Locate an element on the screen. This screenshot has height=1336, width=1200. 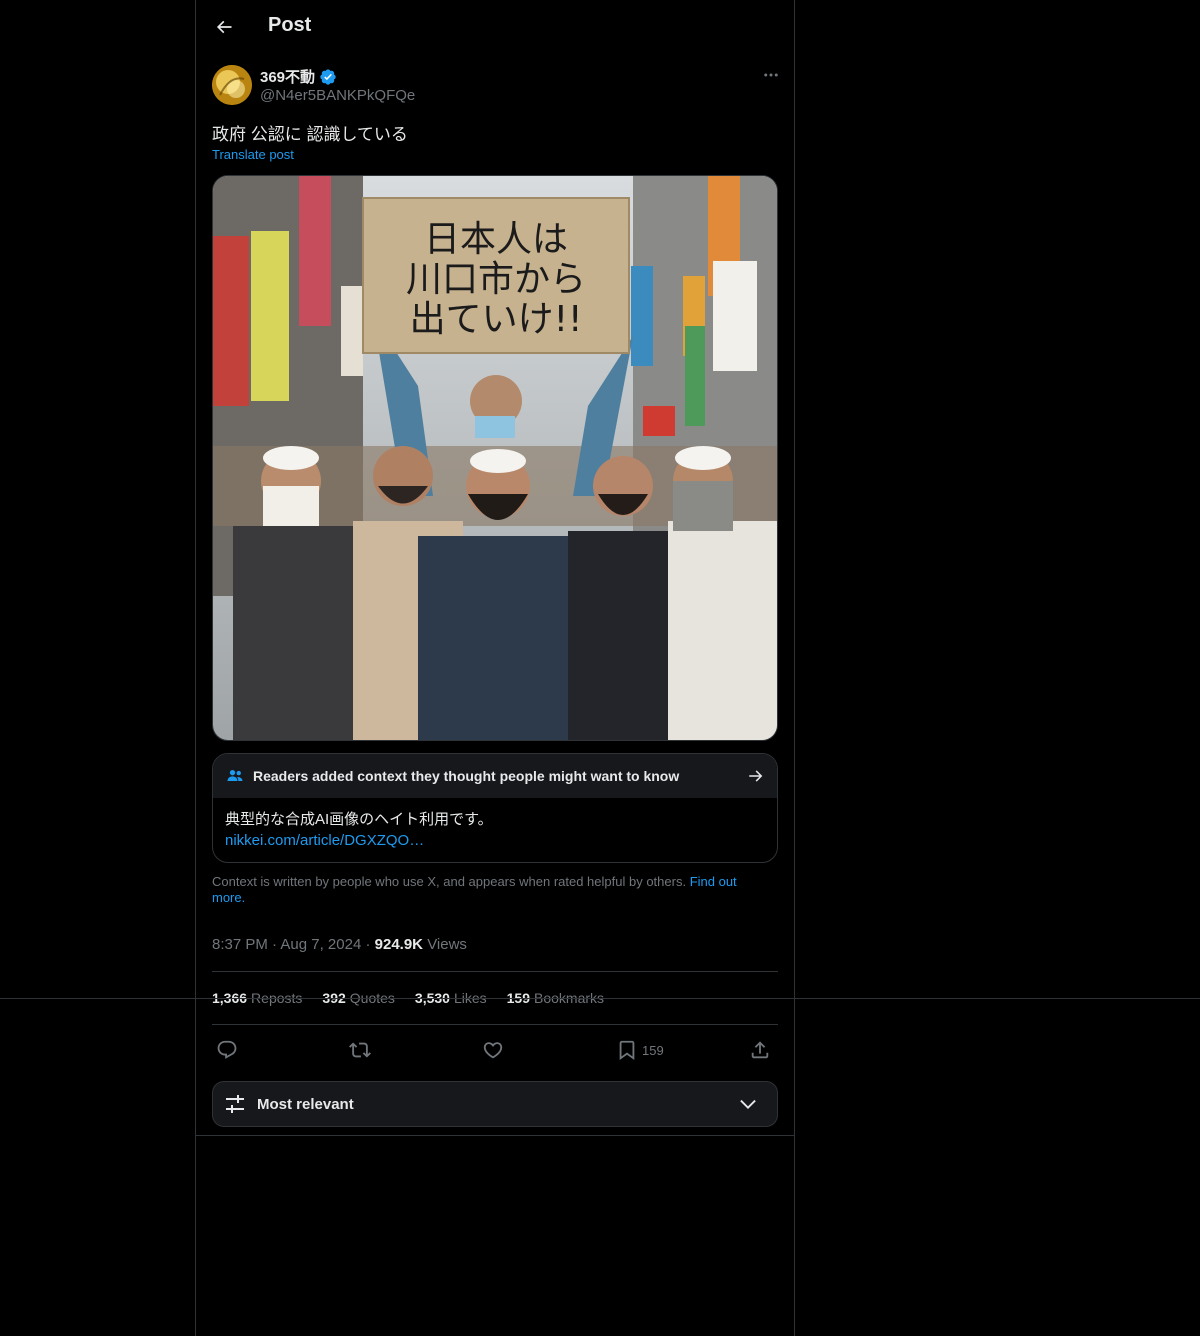
repost-button is located at coordinates (360, 1050).